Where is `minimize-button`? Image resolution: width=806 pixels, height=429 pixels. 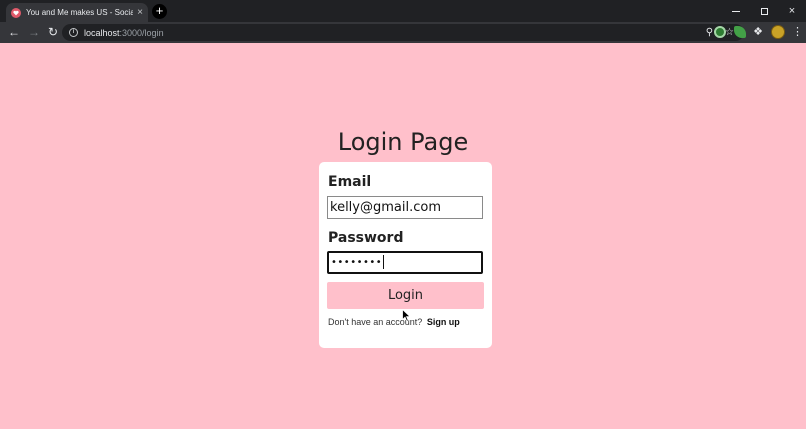 minimize-button is located at coordinates (736, 11).